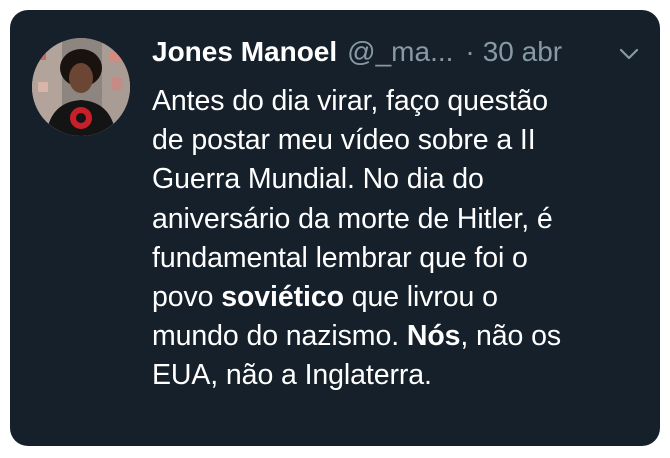  What do you see at coordinates (279, 336) in the screenshot?
I see `text-segment: mundo do nazismo.` at bounding box center [279, 336].